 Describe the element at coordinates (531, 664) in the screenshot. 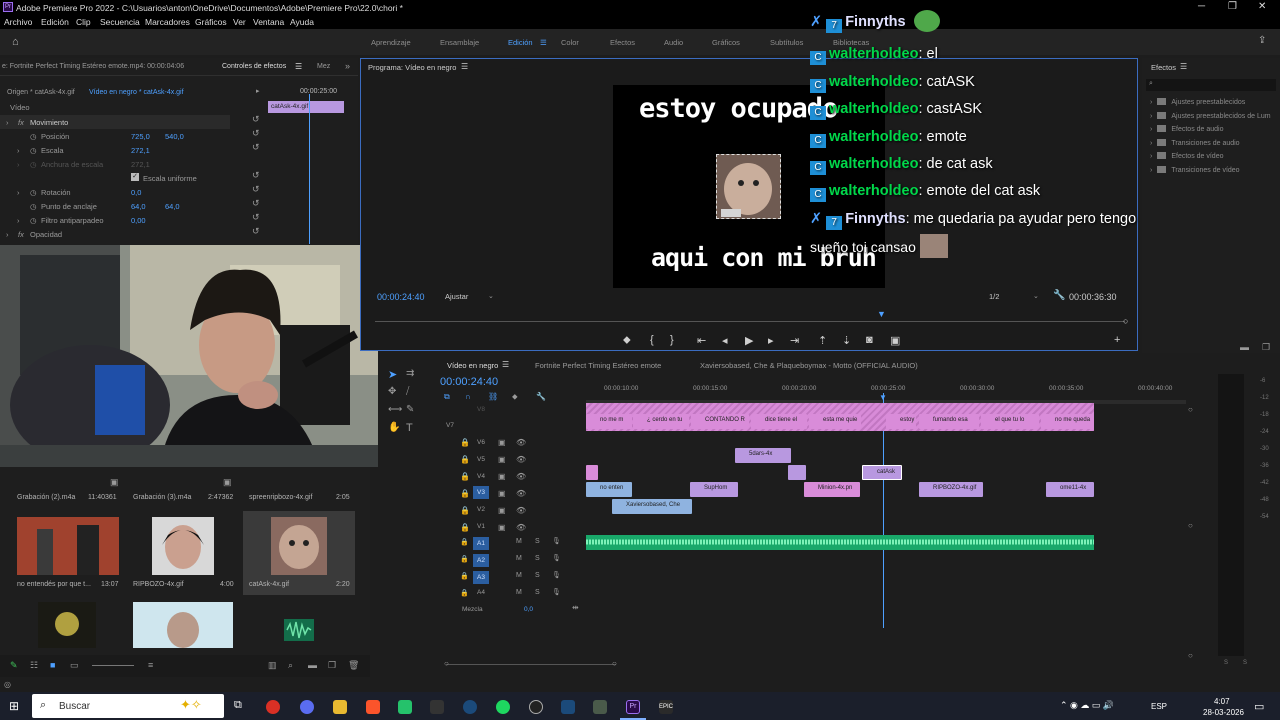

I see `timeline-scrollbar` at that location.